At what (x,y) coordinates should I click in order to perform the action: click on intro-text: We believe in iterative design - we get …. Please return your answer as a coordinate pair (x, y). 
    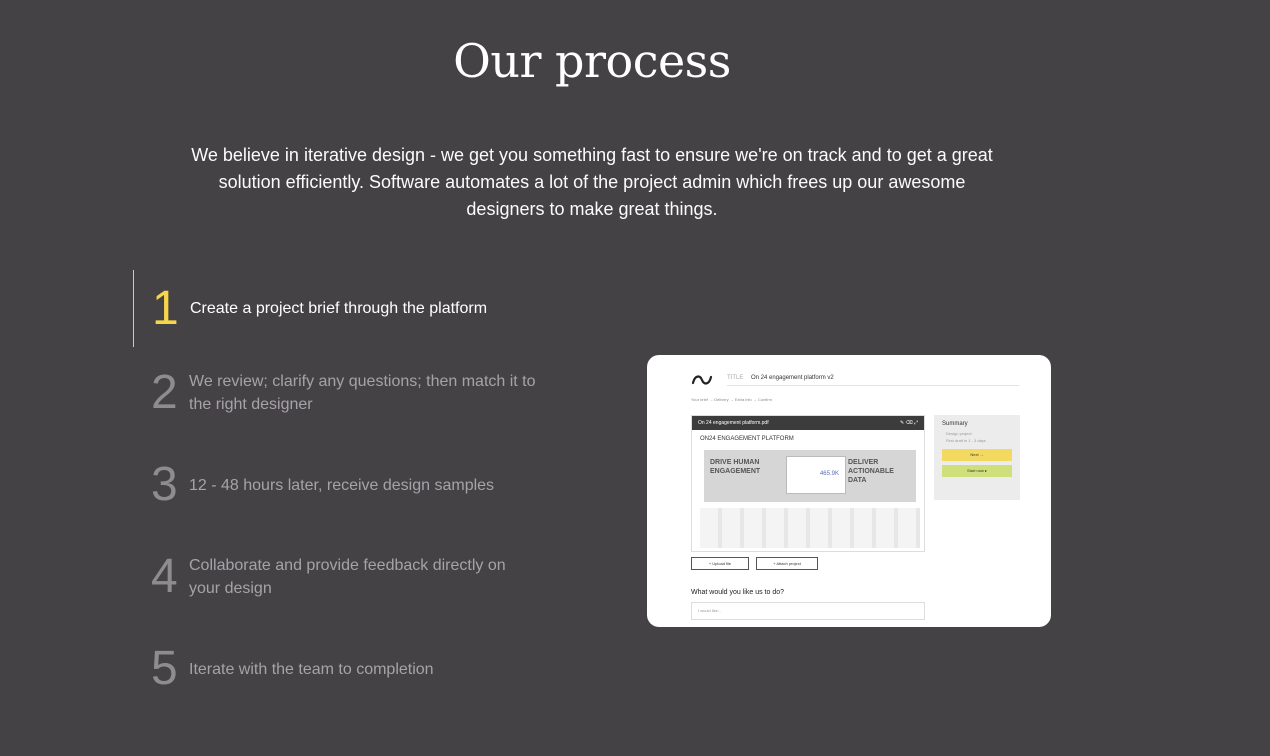
    Looking at the image, I should click on (592, 182).